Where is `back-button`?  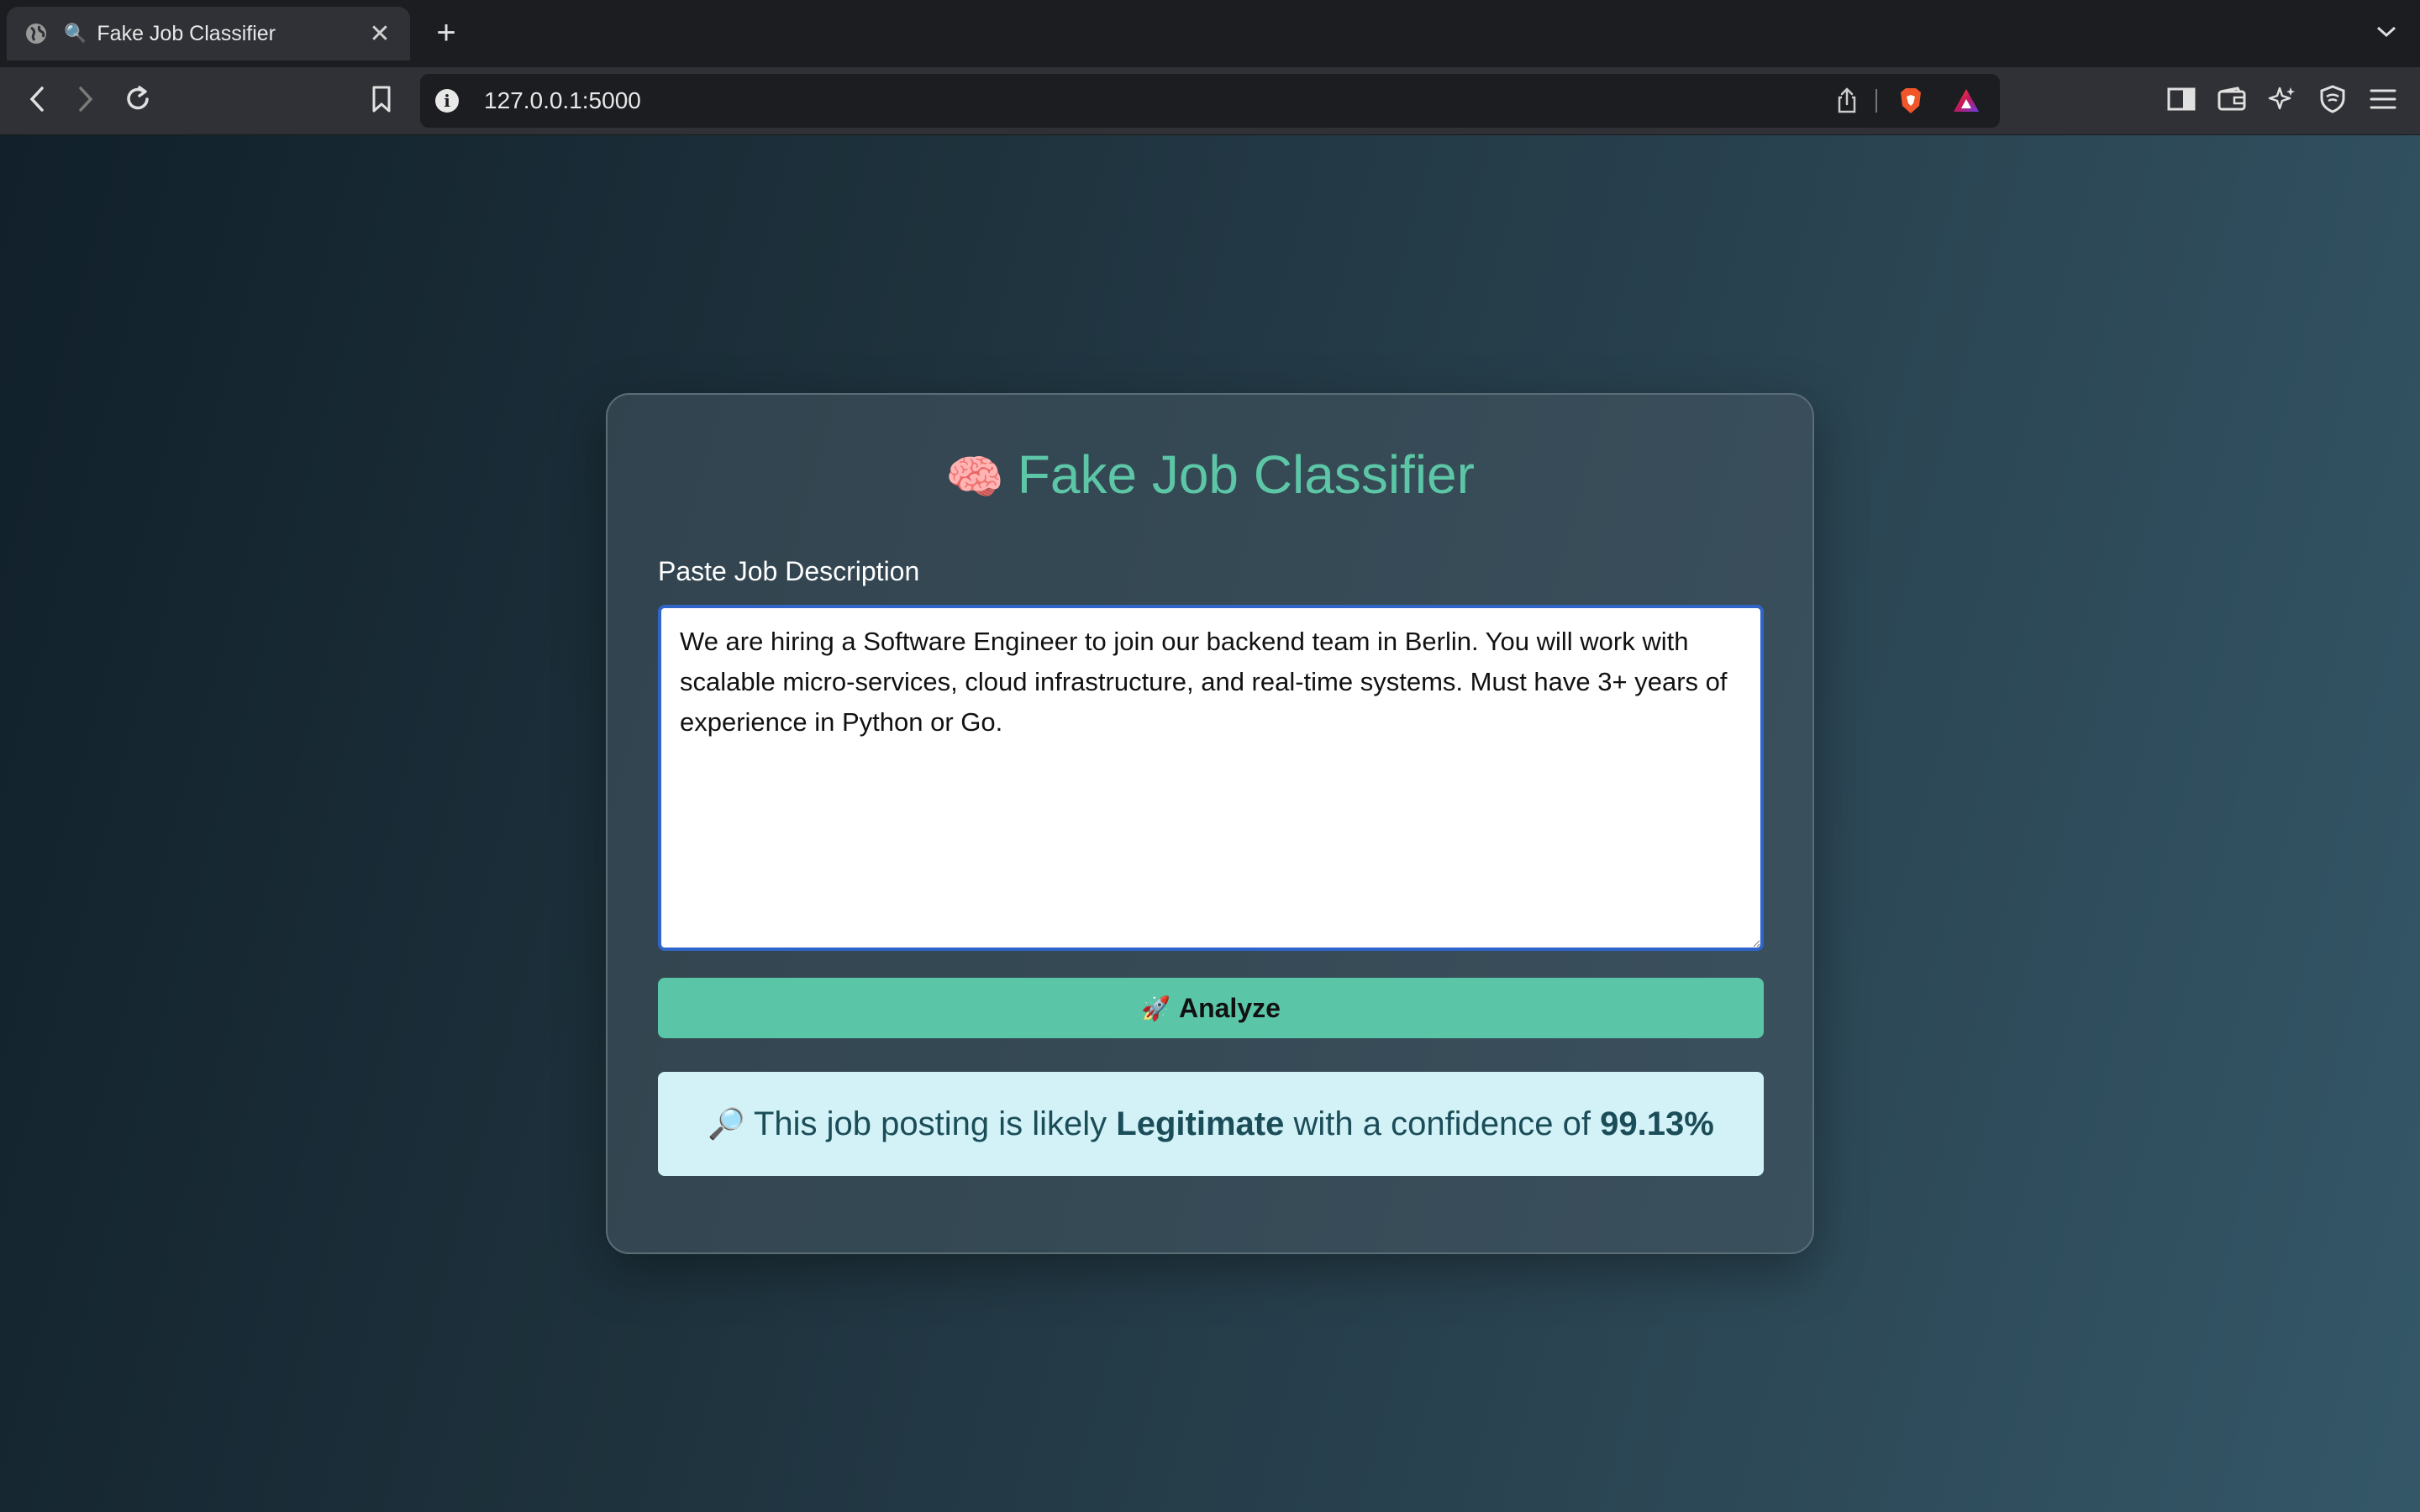 back-button is located at coordinates (37, 101).